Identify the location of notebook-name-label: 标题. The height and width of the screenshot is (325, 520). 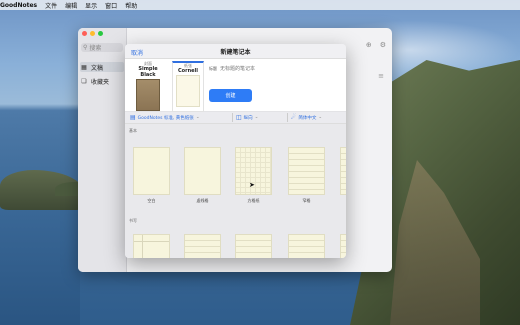
(213, 68).